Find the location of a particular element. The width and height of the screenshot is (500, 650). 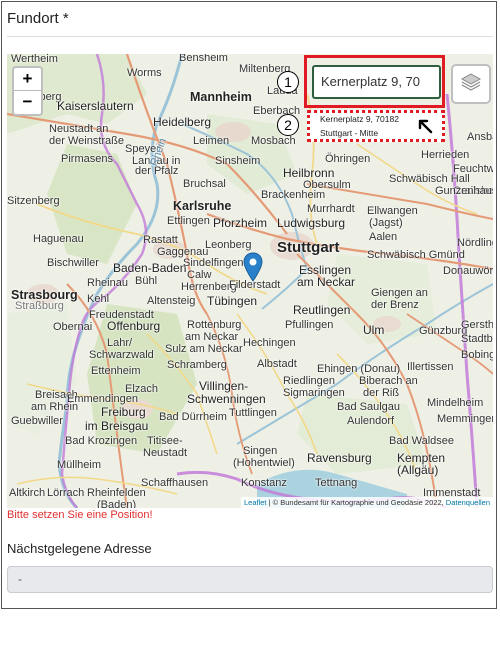

place-label: Mosbach is located at coordinates (273, 141).